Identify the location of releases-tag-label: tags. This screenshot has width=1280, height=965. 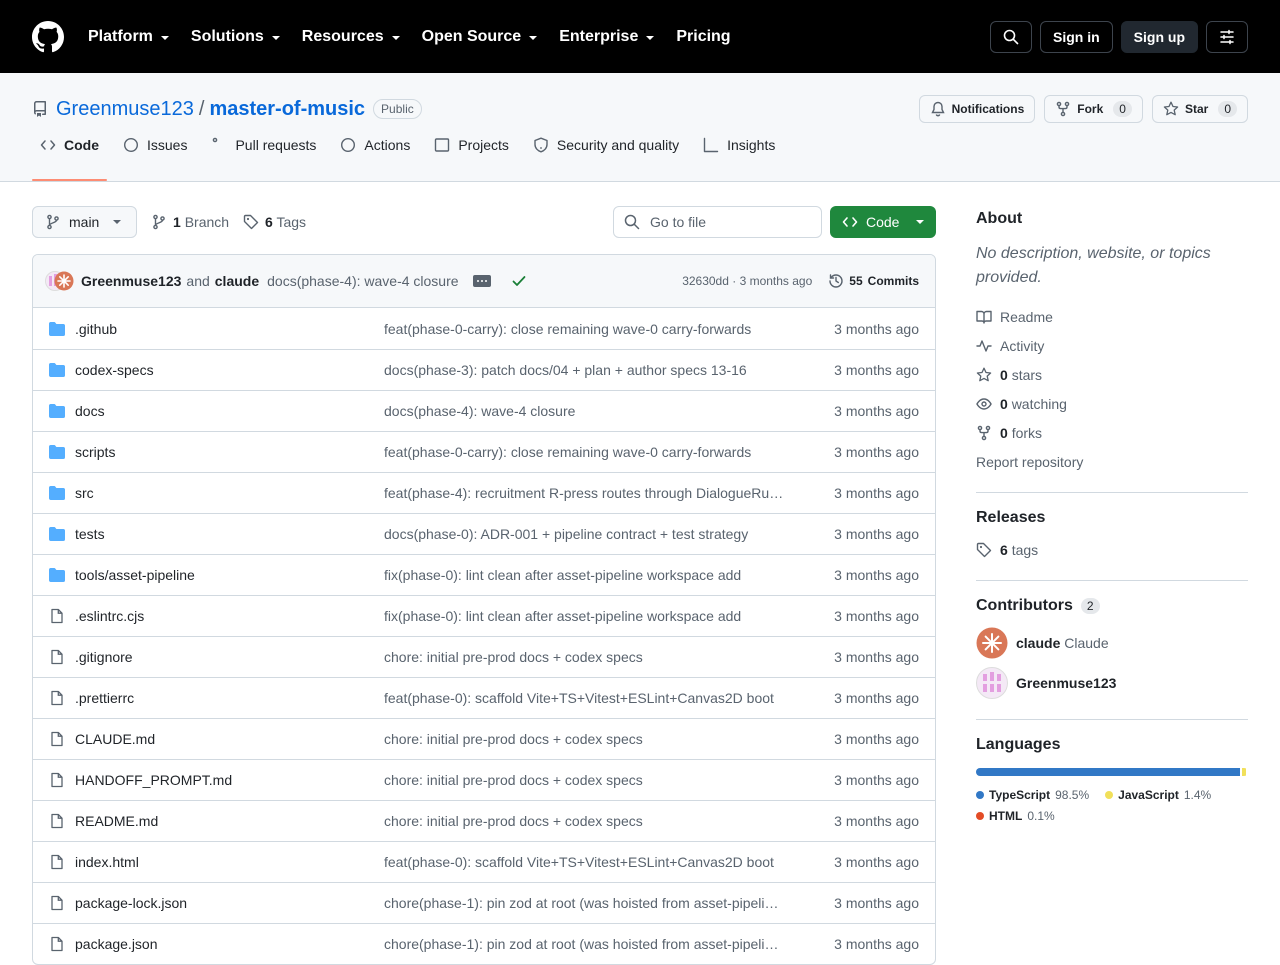
(1025, 550).